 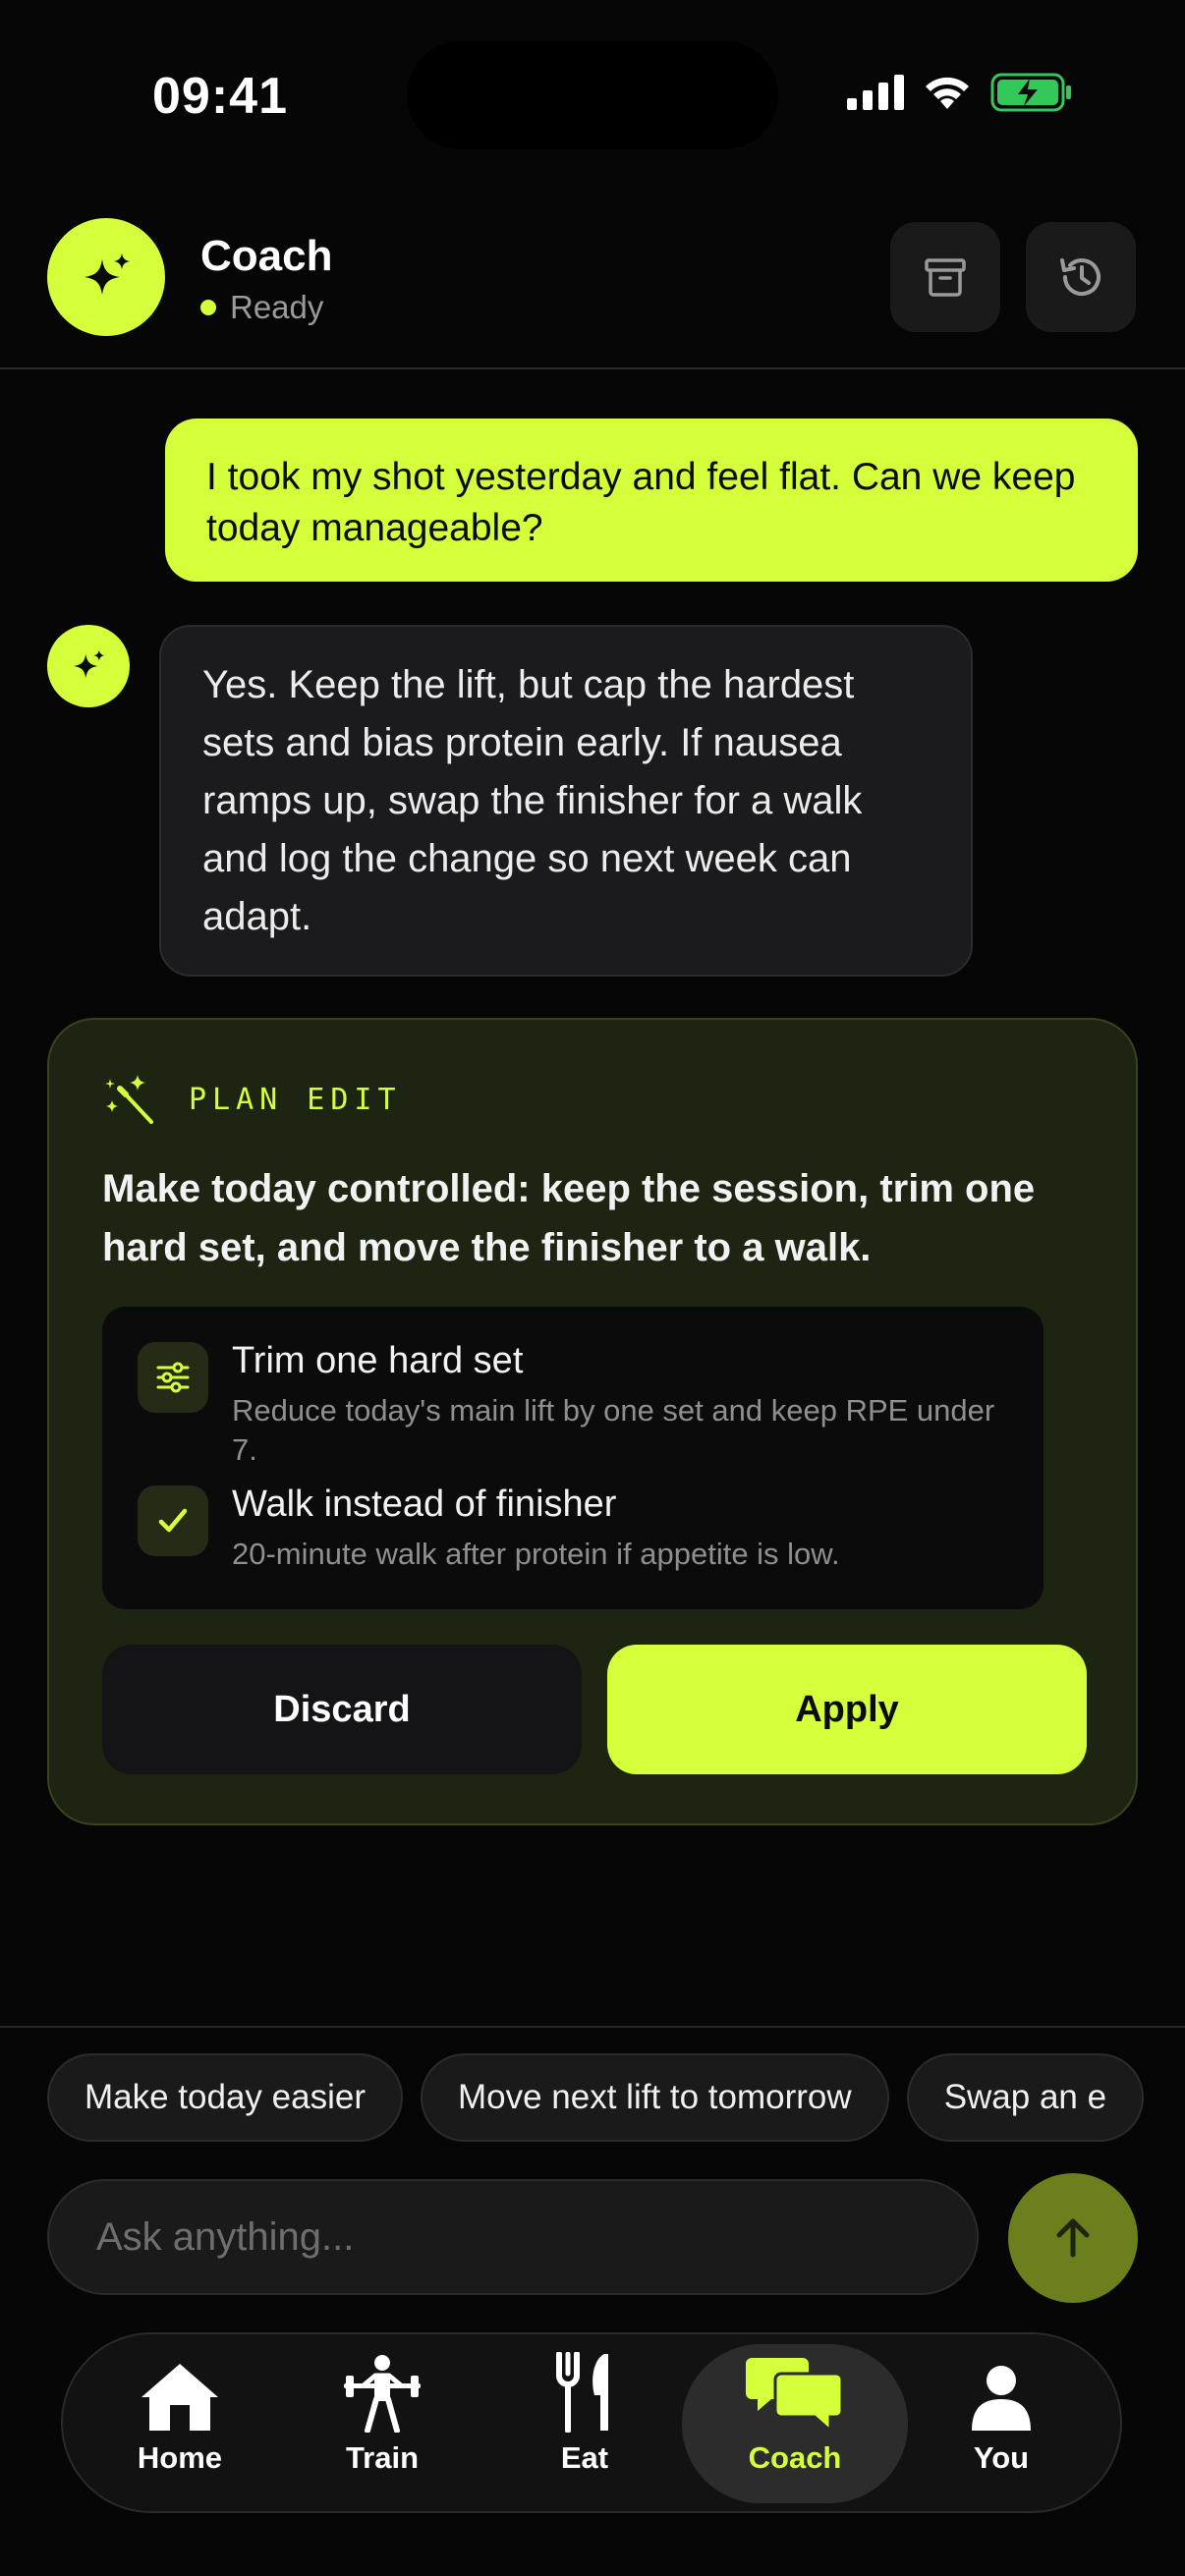 I want to click on composer-divider, so click(x=592, y=2027).